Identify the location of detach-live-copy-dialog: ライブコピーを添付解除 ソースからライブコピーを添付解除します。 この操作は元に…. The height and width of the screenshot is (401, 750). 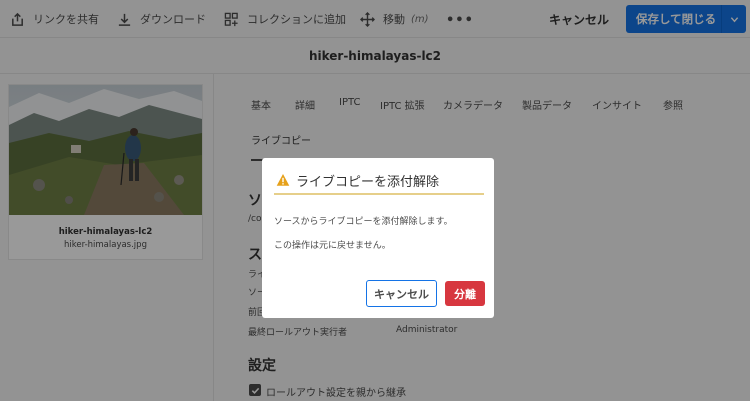
(378, 238).